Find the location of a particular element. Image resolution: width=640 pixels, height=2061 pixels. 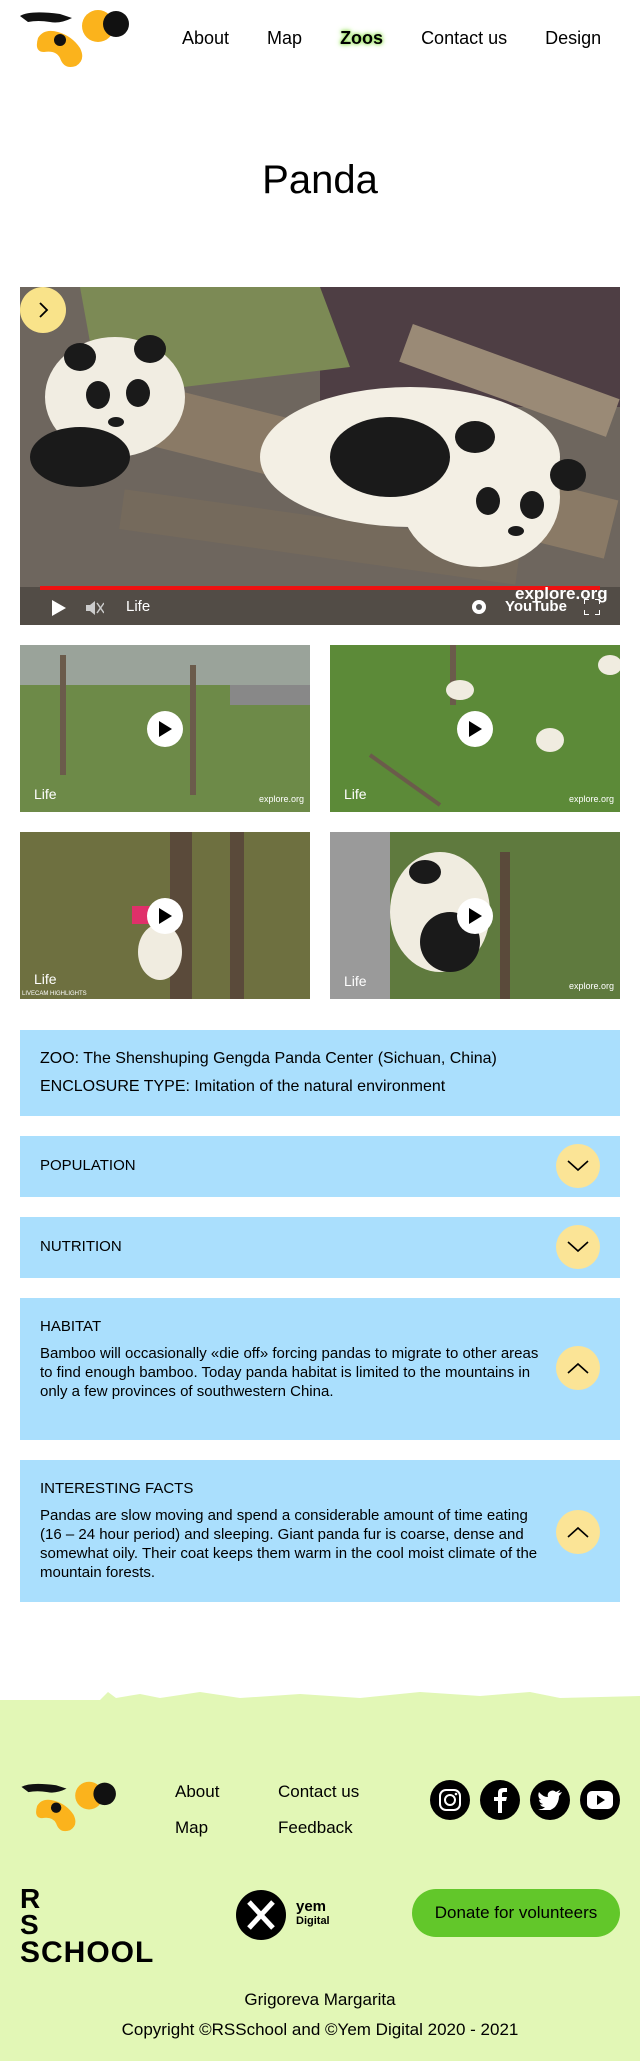

thumbnail-watermark: LIVECAM HIGHLIGHTS is located at coordinates (54, 994).